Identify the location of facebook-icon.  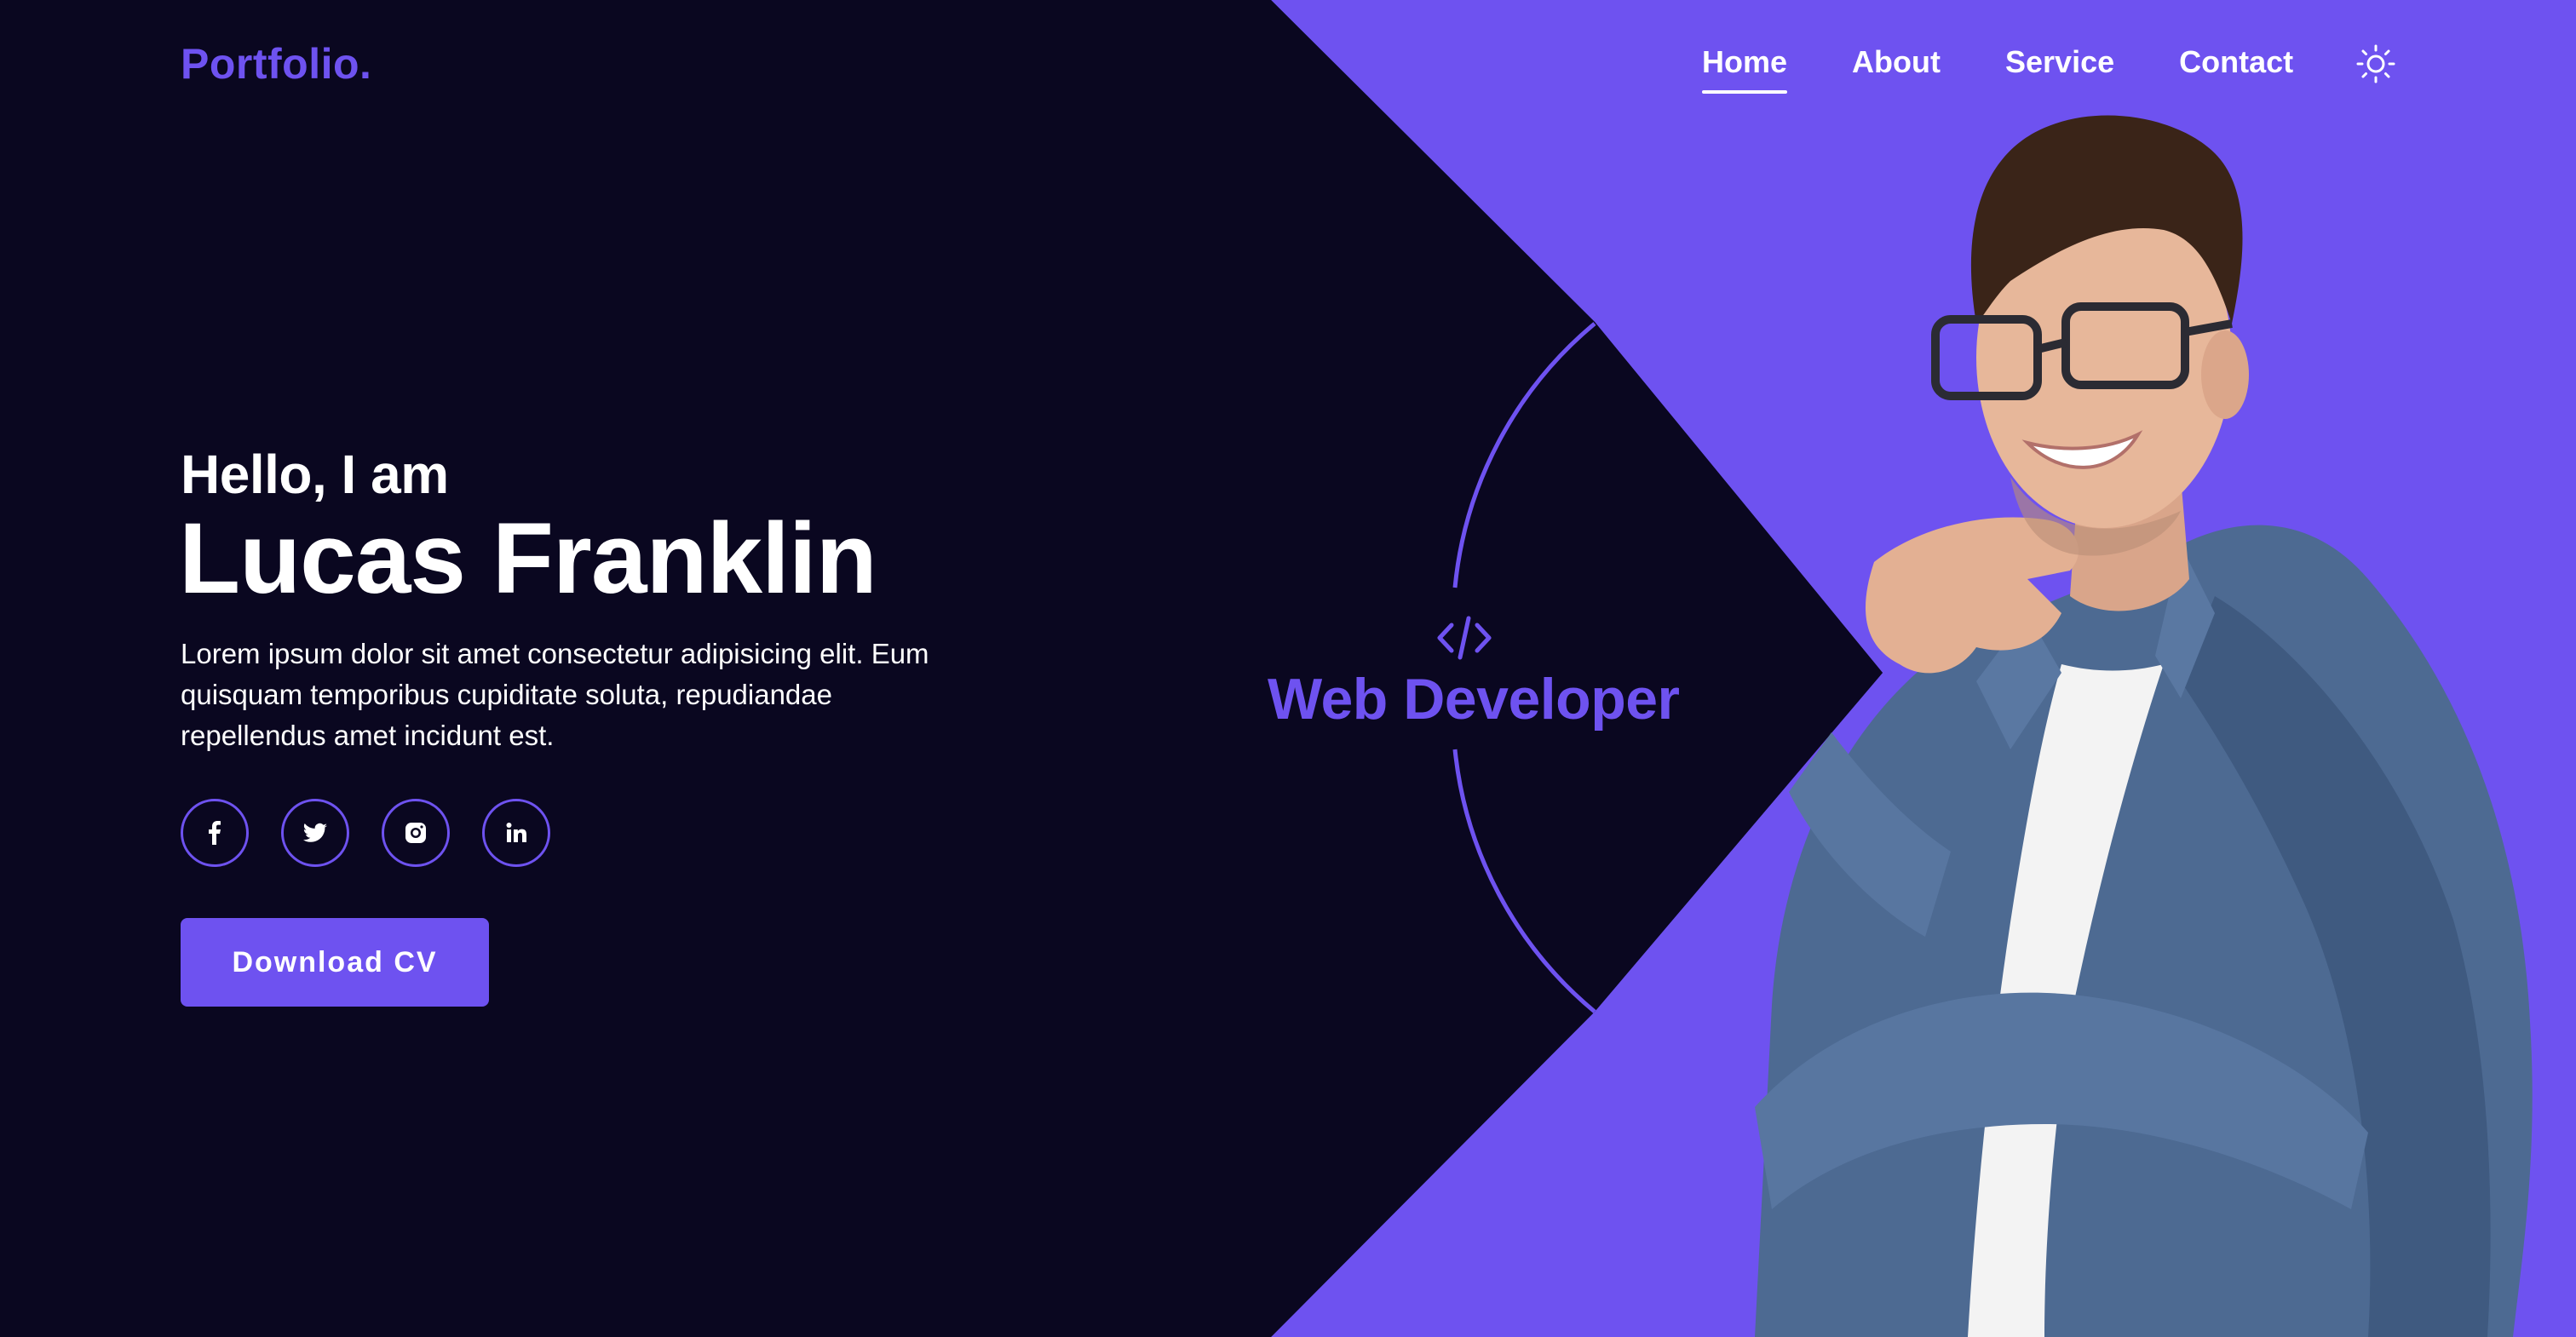
(215, 833).